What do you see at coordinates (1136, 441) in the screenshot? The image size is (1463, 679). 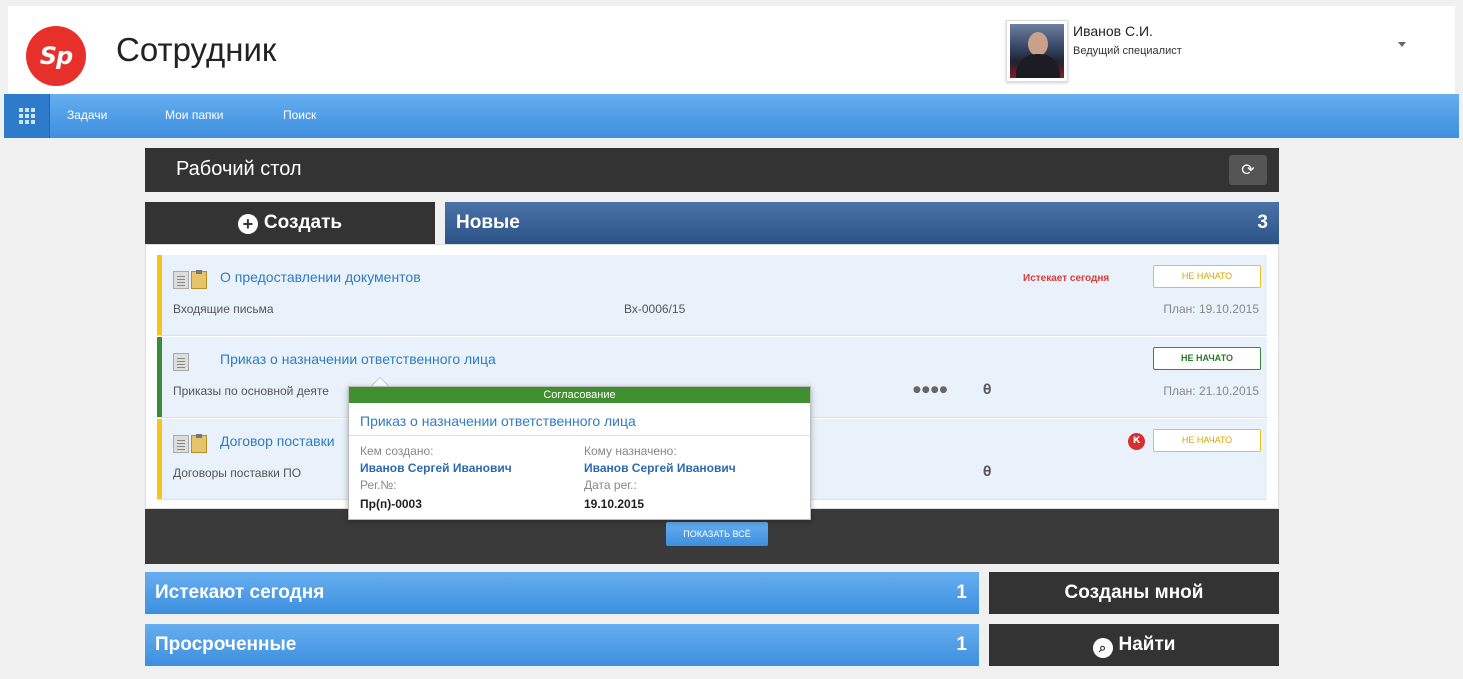 I see `control-badge: К` at bounding box center [1136, 441].